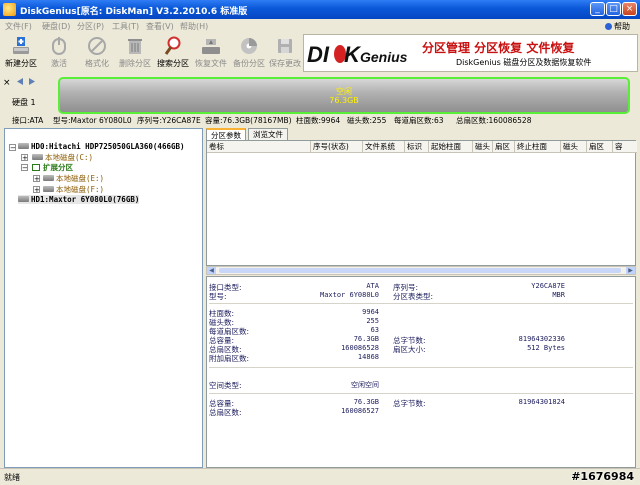  I want to click on col-index-status: 序号(状态), so click(337, 146).